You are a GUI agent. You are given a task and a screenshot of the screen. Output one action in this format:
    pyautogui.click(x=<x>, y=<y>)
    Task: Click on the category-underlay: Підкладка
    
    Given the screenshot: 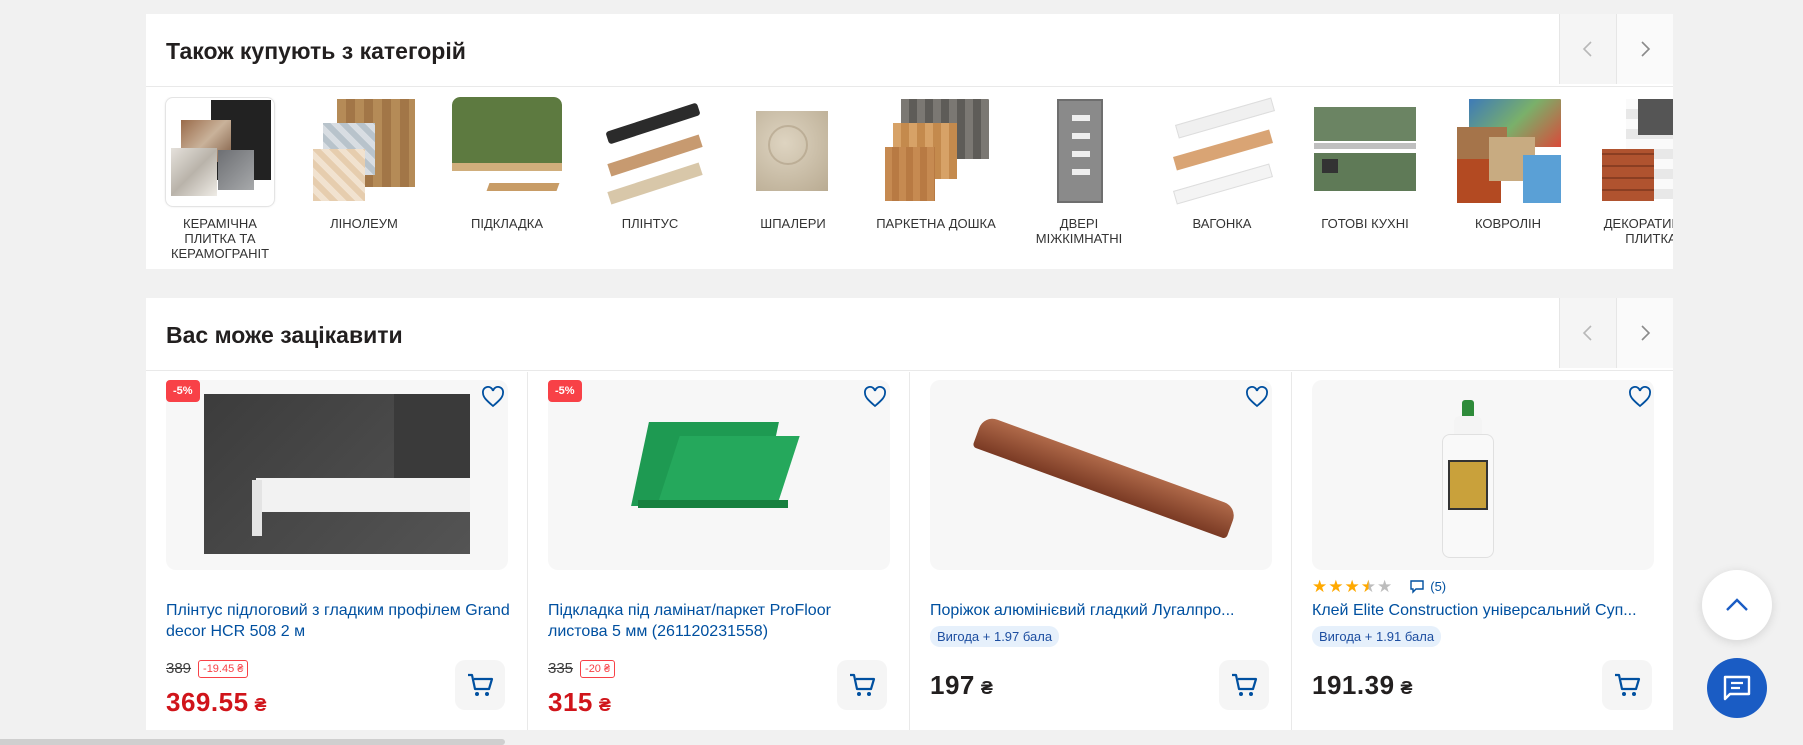 What is the action you would take?
    pyautogui.click(x=507, y=164)
    